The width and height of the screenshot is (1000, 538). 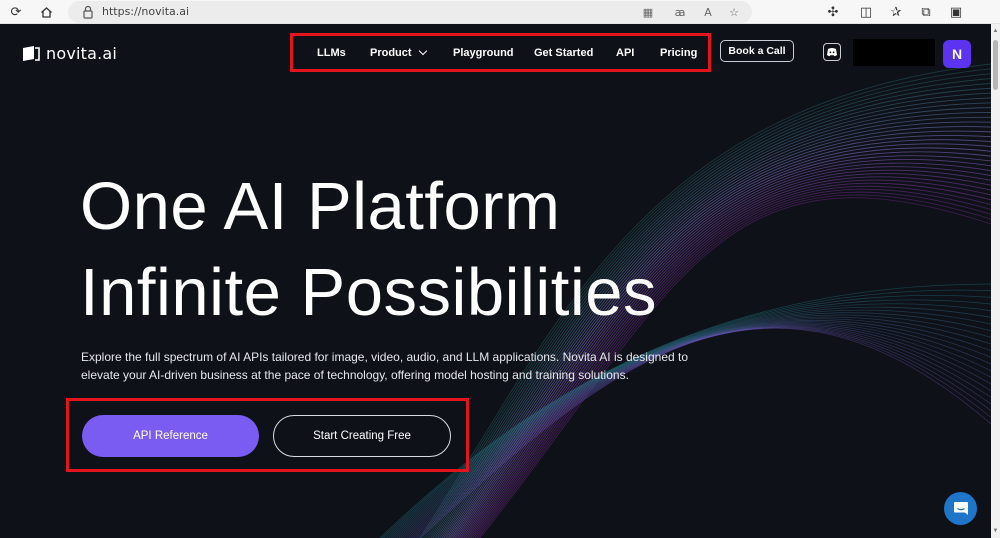 What do you see at coordinates (960, 508) in the screenshot?
I see `chat-widget-icon` at bounding box center [960, 508].